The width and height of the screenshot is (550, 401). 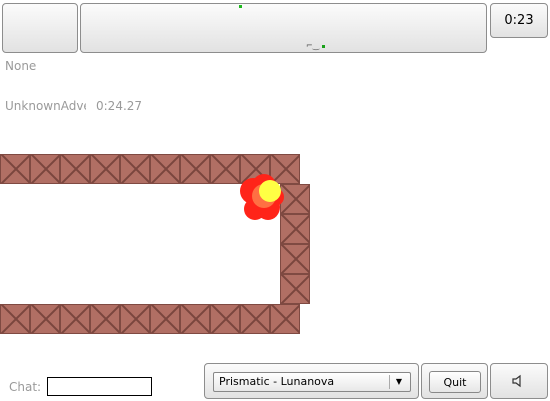 What do you see at coordinates (40, 28) in the screenshot?
I see `left-panel` at bounding box center [40, 28].